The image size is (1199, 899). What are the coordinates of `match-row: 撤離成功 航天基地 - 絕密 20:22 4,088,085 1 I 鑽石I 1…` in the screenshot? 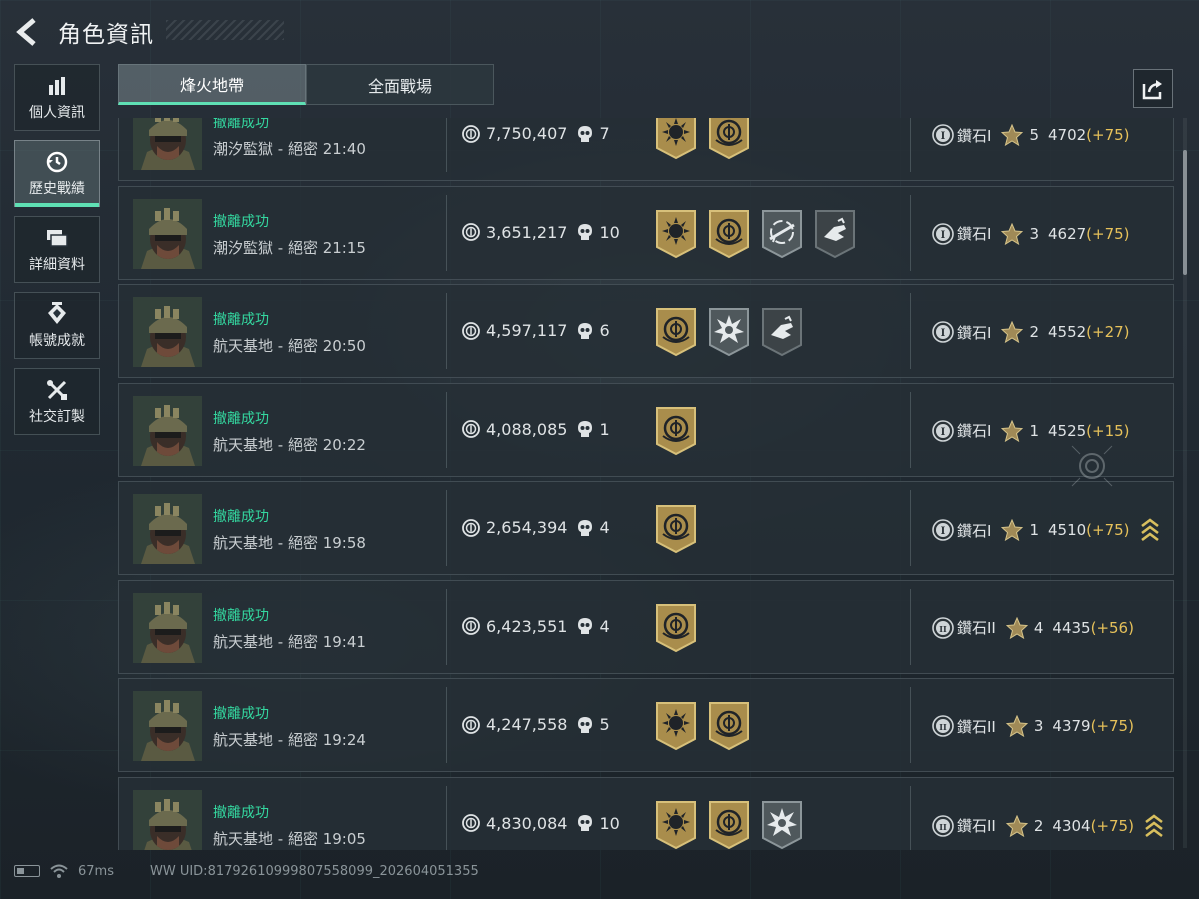 It's located at (646, 429).